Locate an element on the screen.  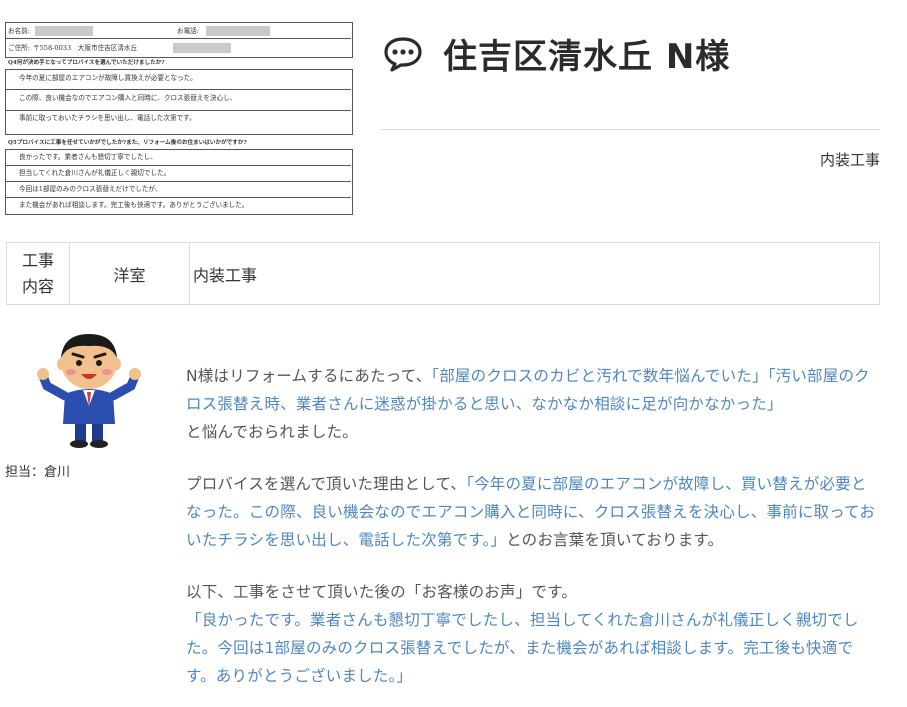
staff-label: 担当：倉川 is located at coordinates (38, 472).